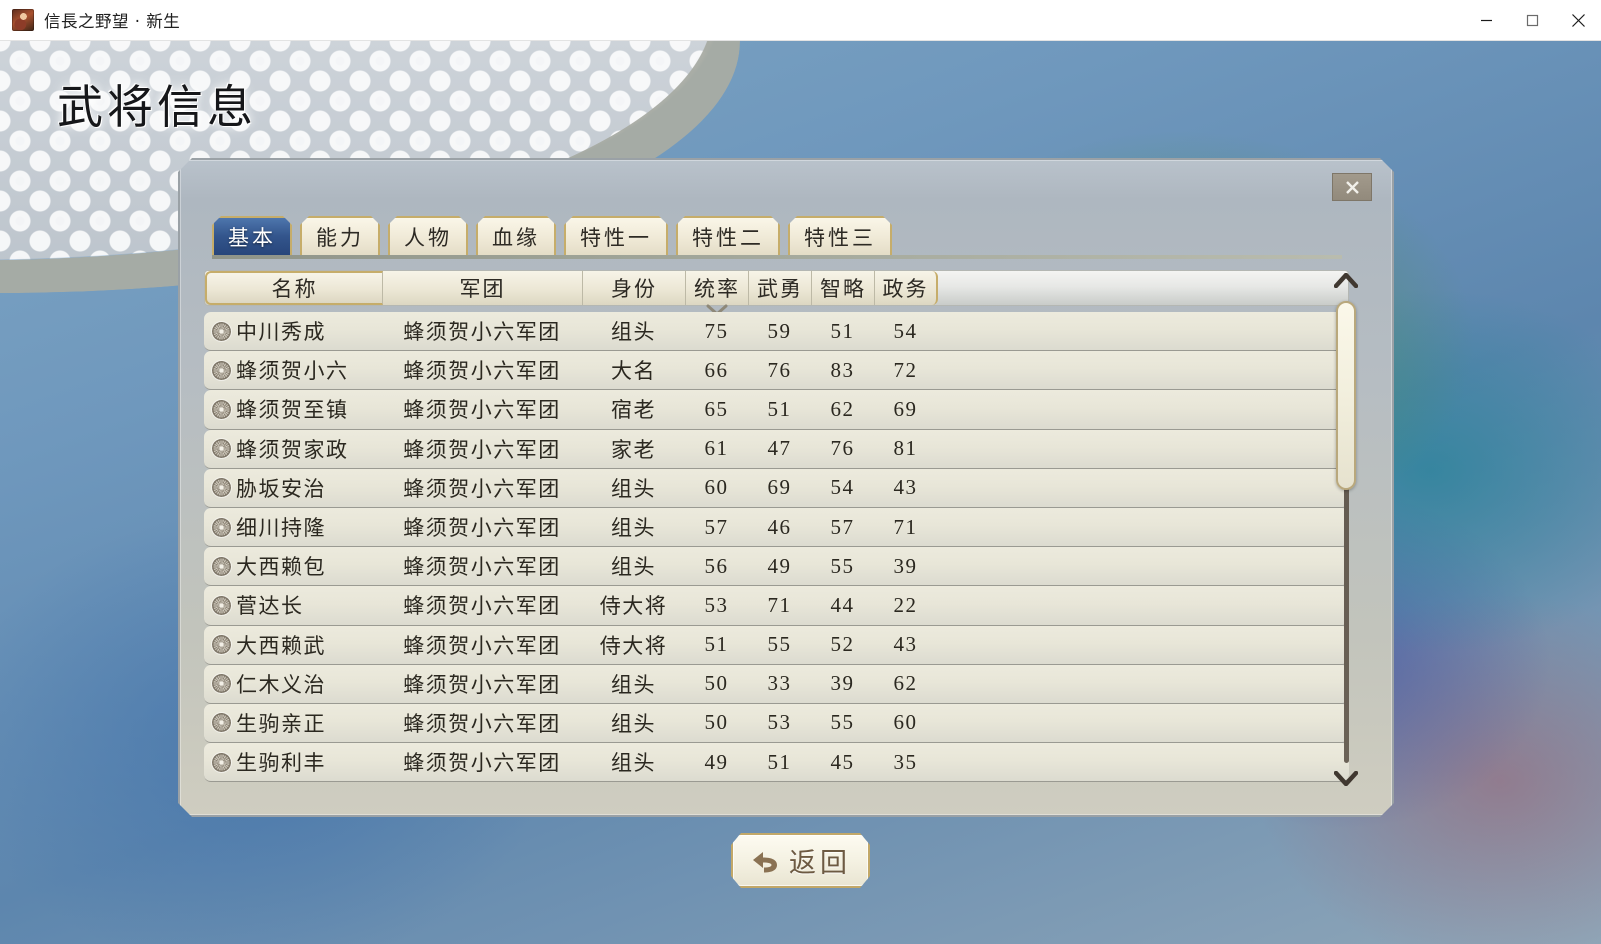 This screenshot has width=1601, height=944. Describe the element at coordinates (779, 762) in the screenshot. I see `cell-valor: 51` at that location.